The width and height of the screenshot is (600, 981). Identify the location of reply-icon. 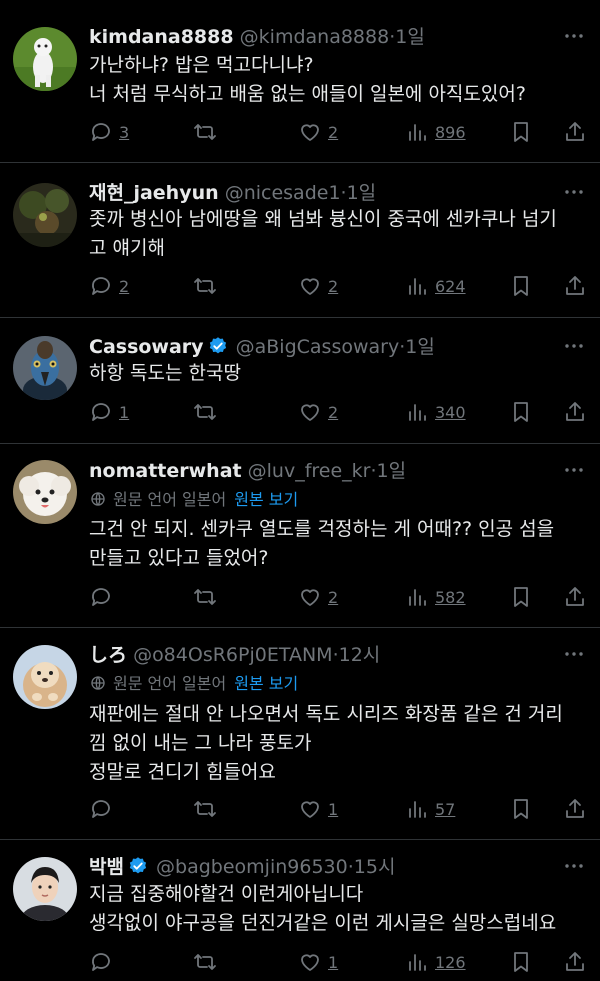
(101, 809).